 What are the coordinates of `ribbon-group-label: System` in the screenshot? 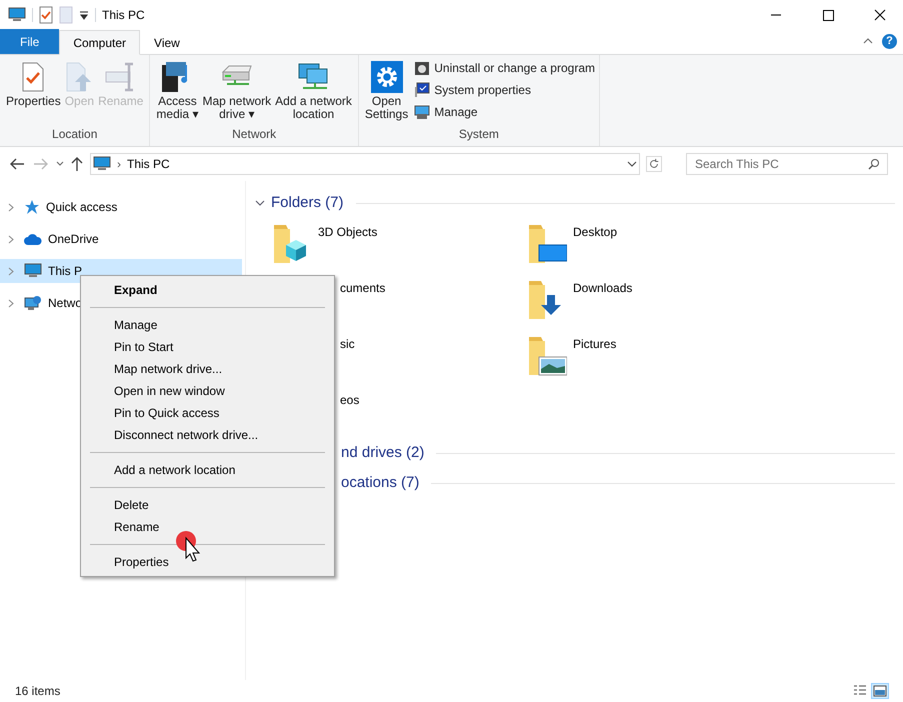 It's located at (479, 134).